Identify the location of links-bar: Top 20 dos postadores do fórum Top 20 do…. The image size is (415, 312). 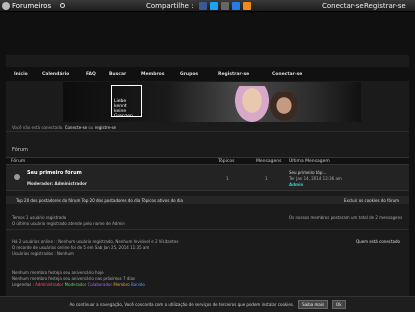
(207, 200).